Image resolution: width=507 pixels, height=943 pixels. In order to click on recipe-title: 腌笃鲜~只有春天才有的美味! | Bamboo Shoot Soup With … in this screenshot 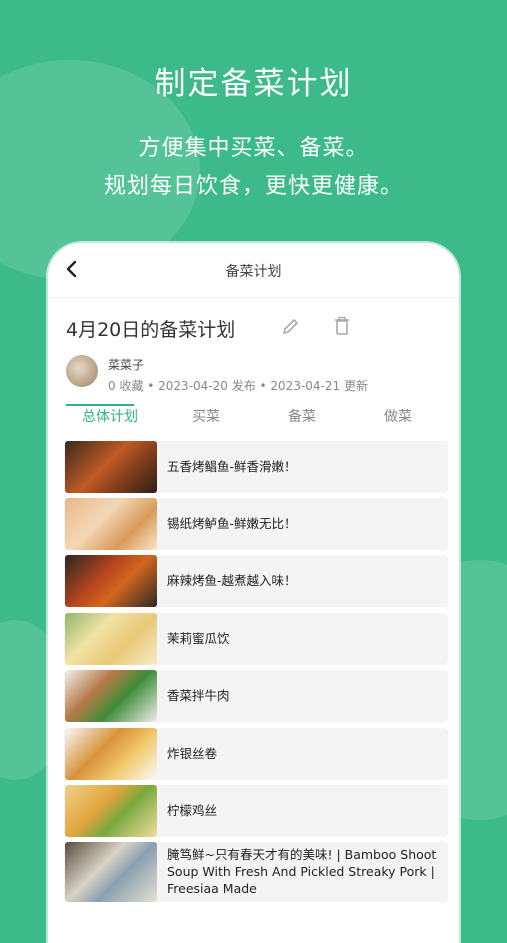, I will do `click(302, 871)`.